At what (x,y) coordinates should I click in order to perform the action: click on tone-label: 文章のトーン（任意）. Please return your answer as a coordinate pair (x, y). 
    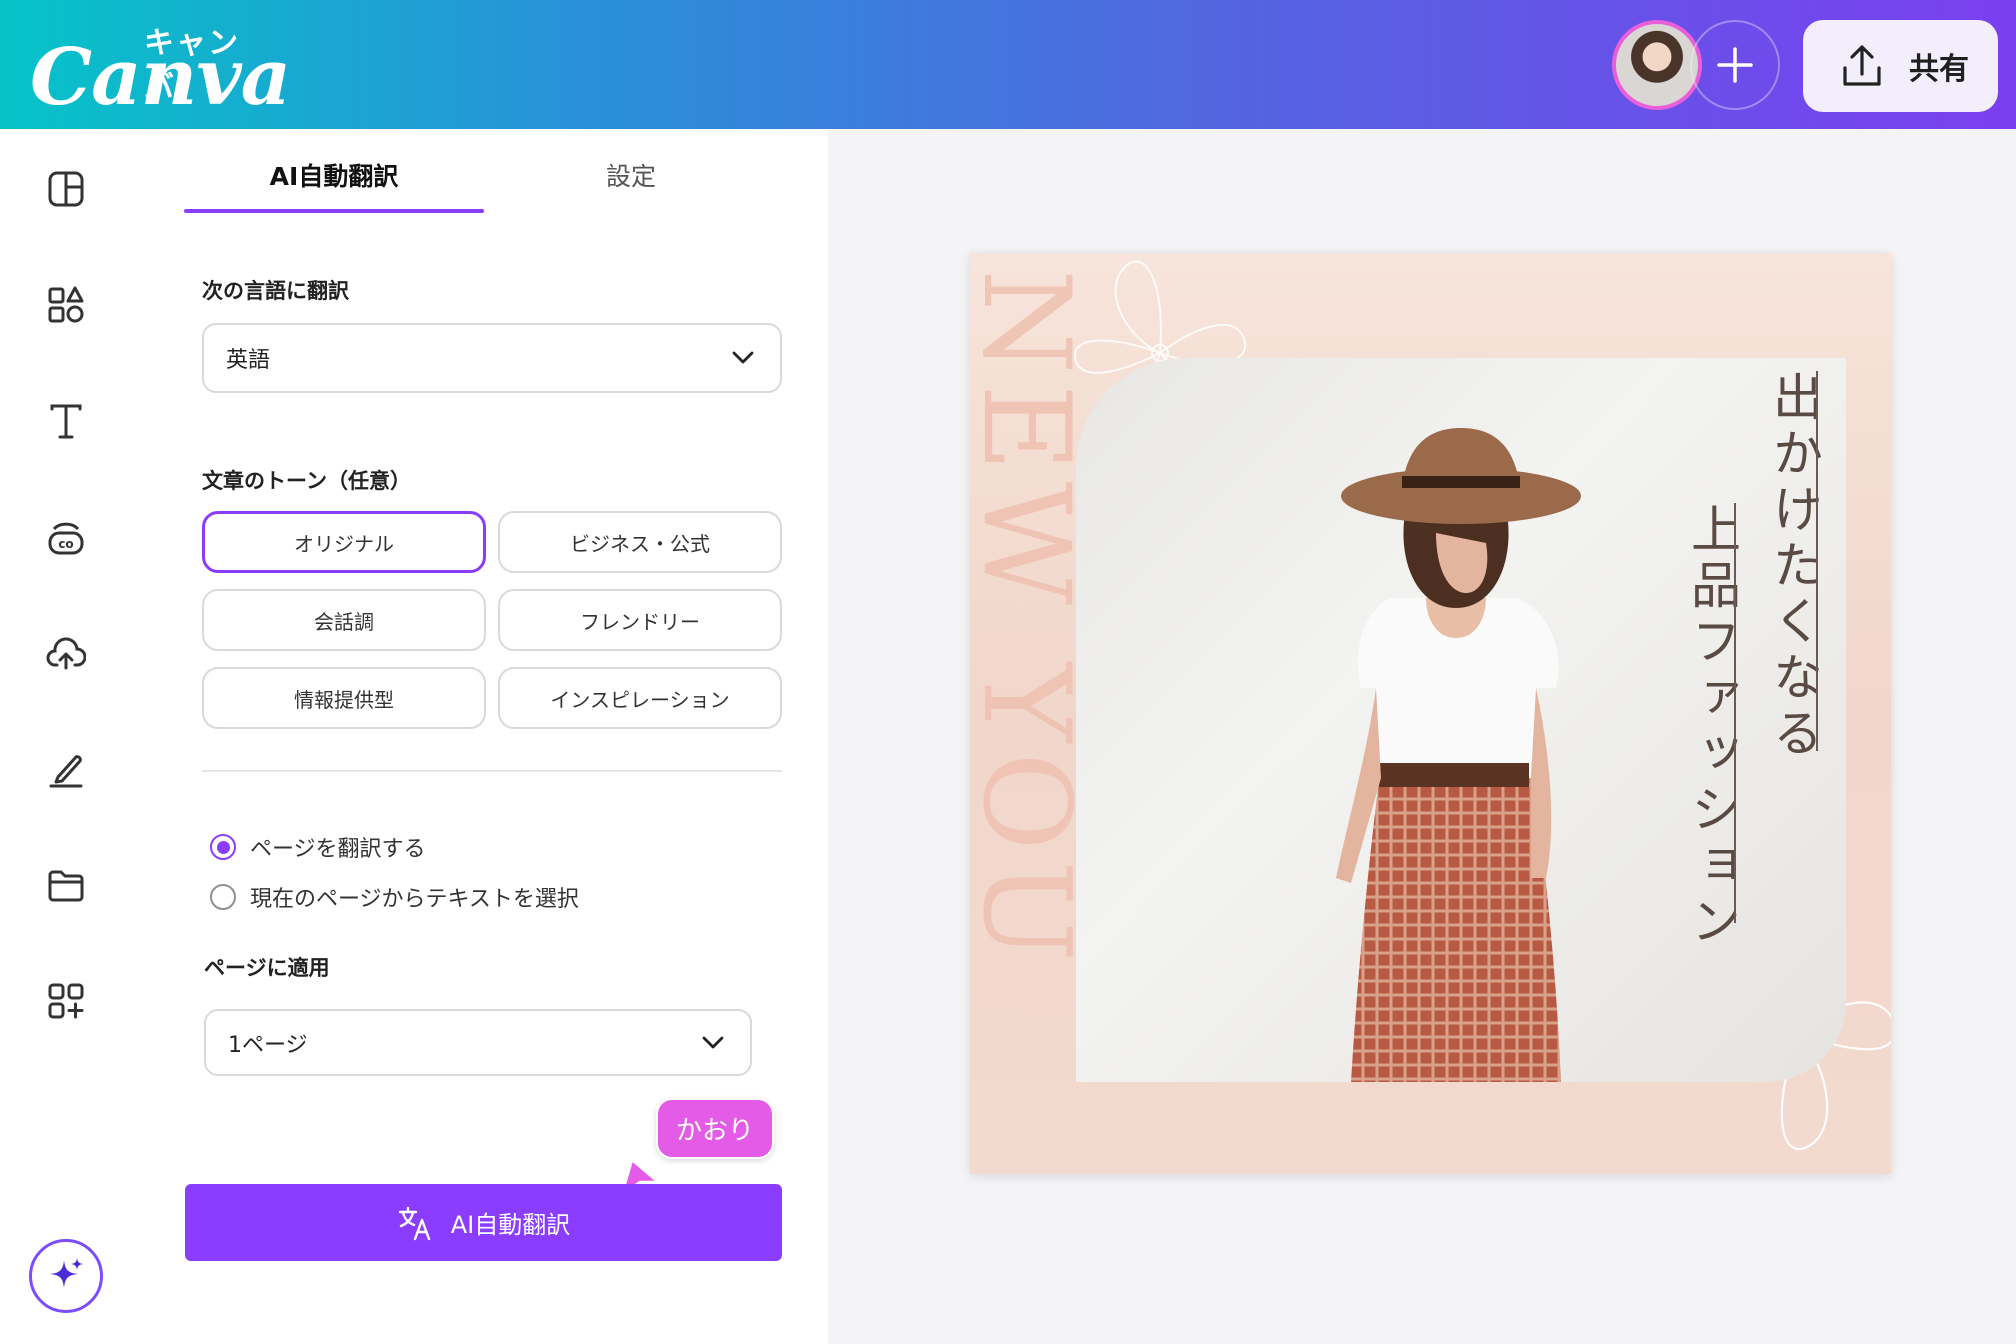
    Looking at the image, I should click on (306, 481).